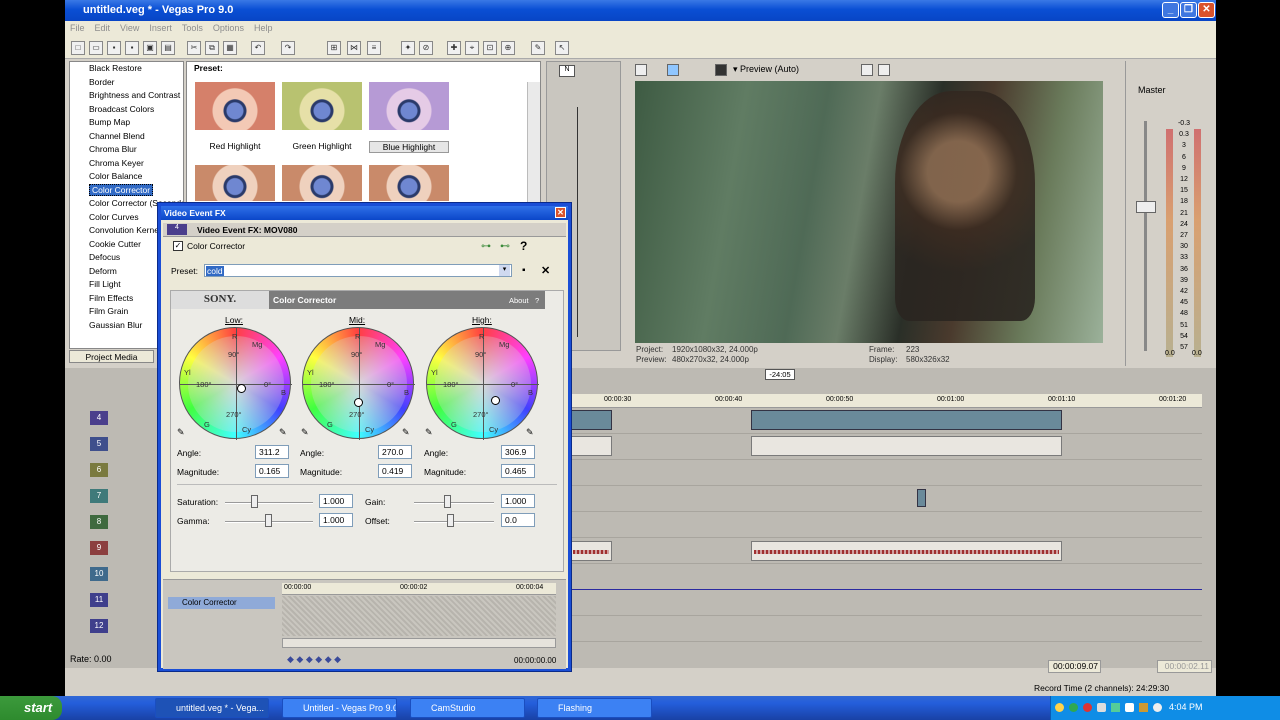 The width and height of the screenshot is (1280, 720). Describe the element at coordinates (339, 708) in the screenshot. I see `taskbar-item: Untitled - Vegas Pro 9.0` at that location.